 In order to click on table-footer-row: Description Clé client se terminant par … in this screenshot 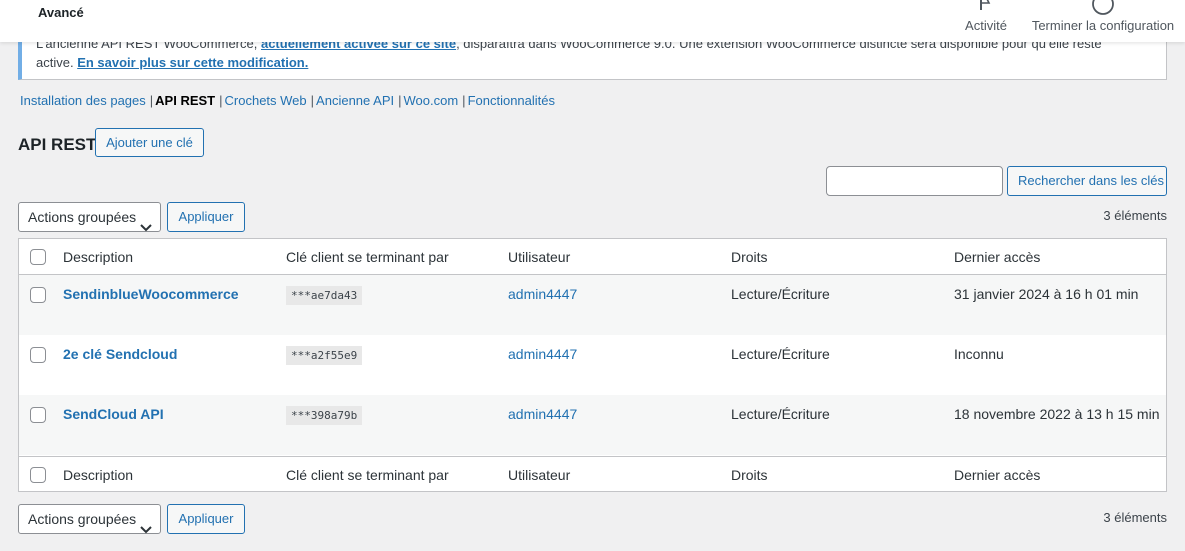, I will do `click(592, 473)`.